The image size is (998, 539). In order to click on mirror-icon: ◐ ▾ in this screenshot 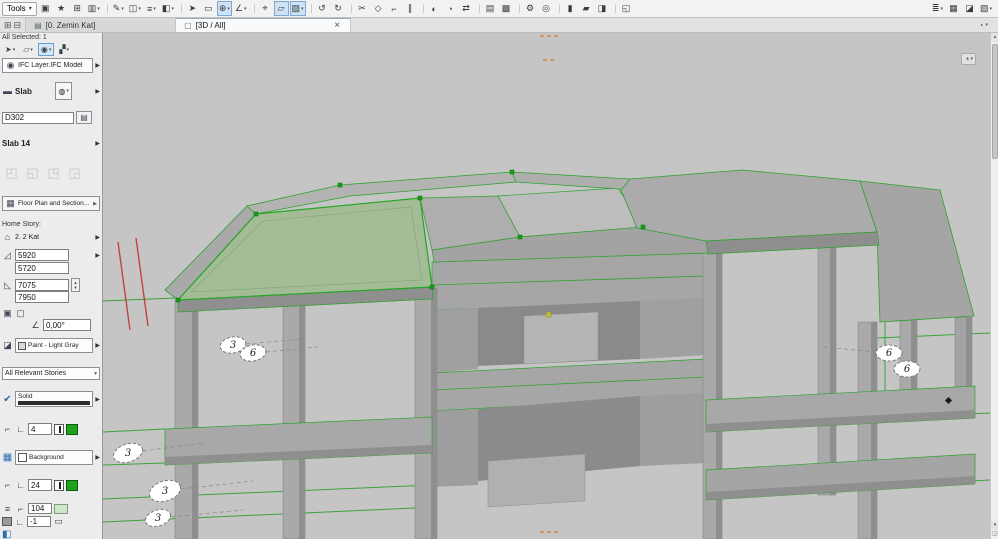, I will do `click(432, 8)`.